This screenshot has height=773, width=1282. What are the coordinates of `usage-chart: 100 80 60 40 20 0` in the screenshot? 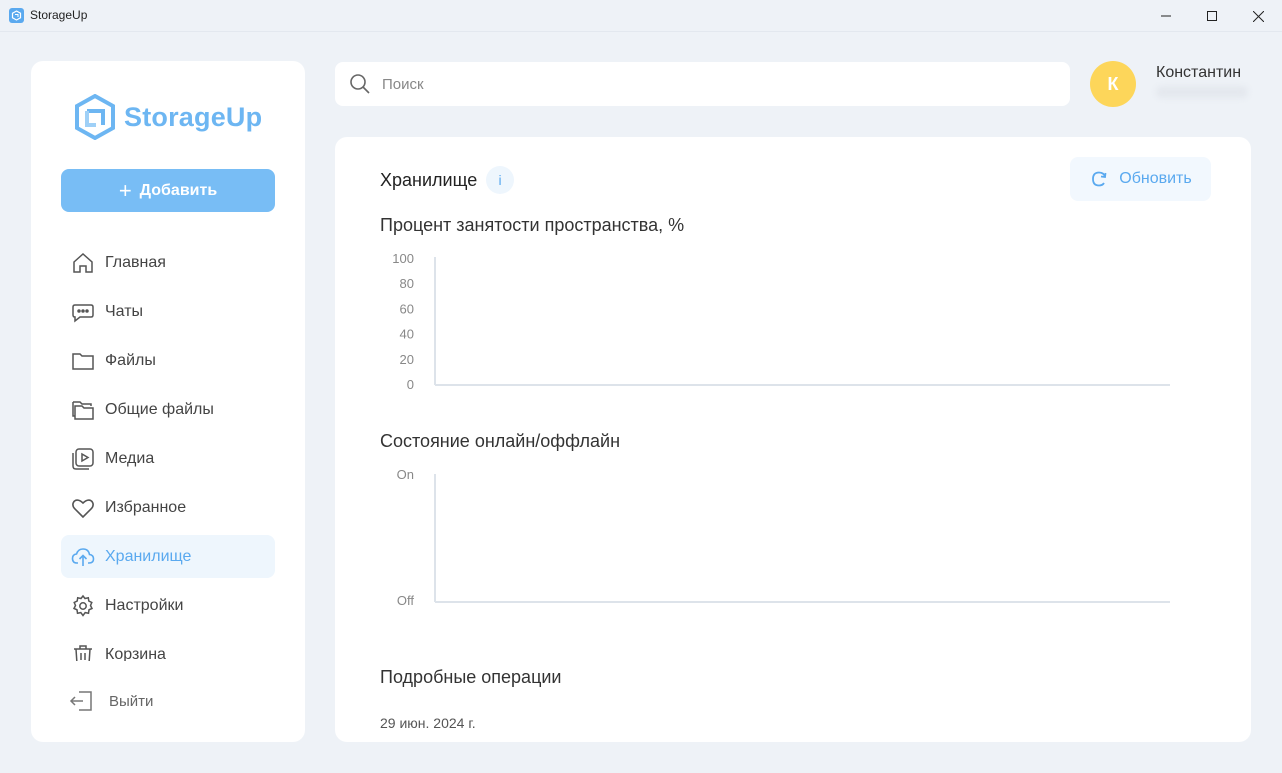 It's located at (781, 321).